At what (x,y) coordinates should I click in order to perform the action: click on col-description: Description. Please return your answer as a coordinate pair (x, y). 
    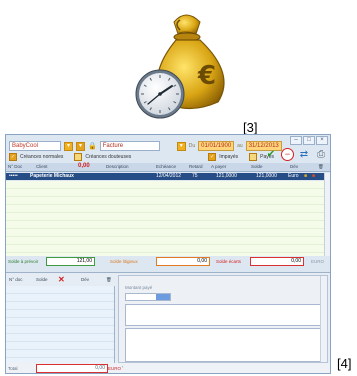
    Looking at the image, I should click on (117, 166).